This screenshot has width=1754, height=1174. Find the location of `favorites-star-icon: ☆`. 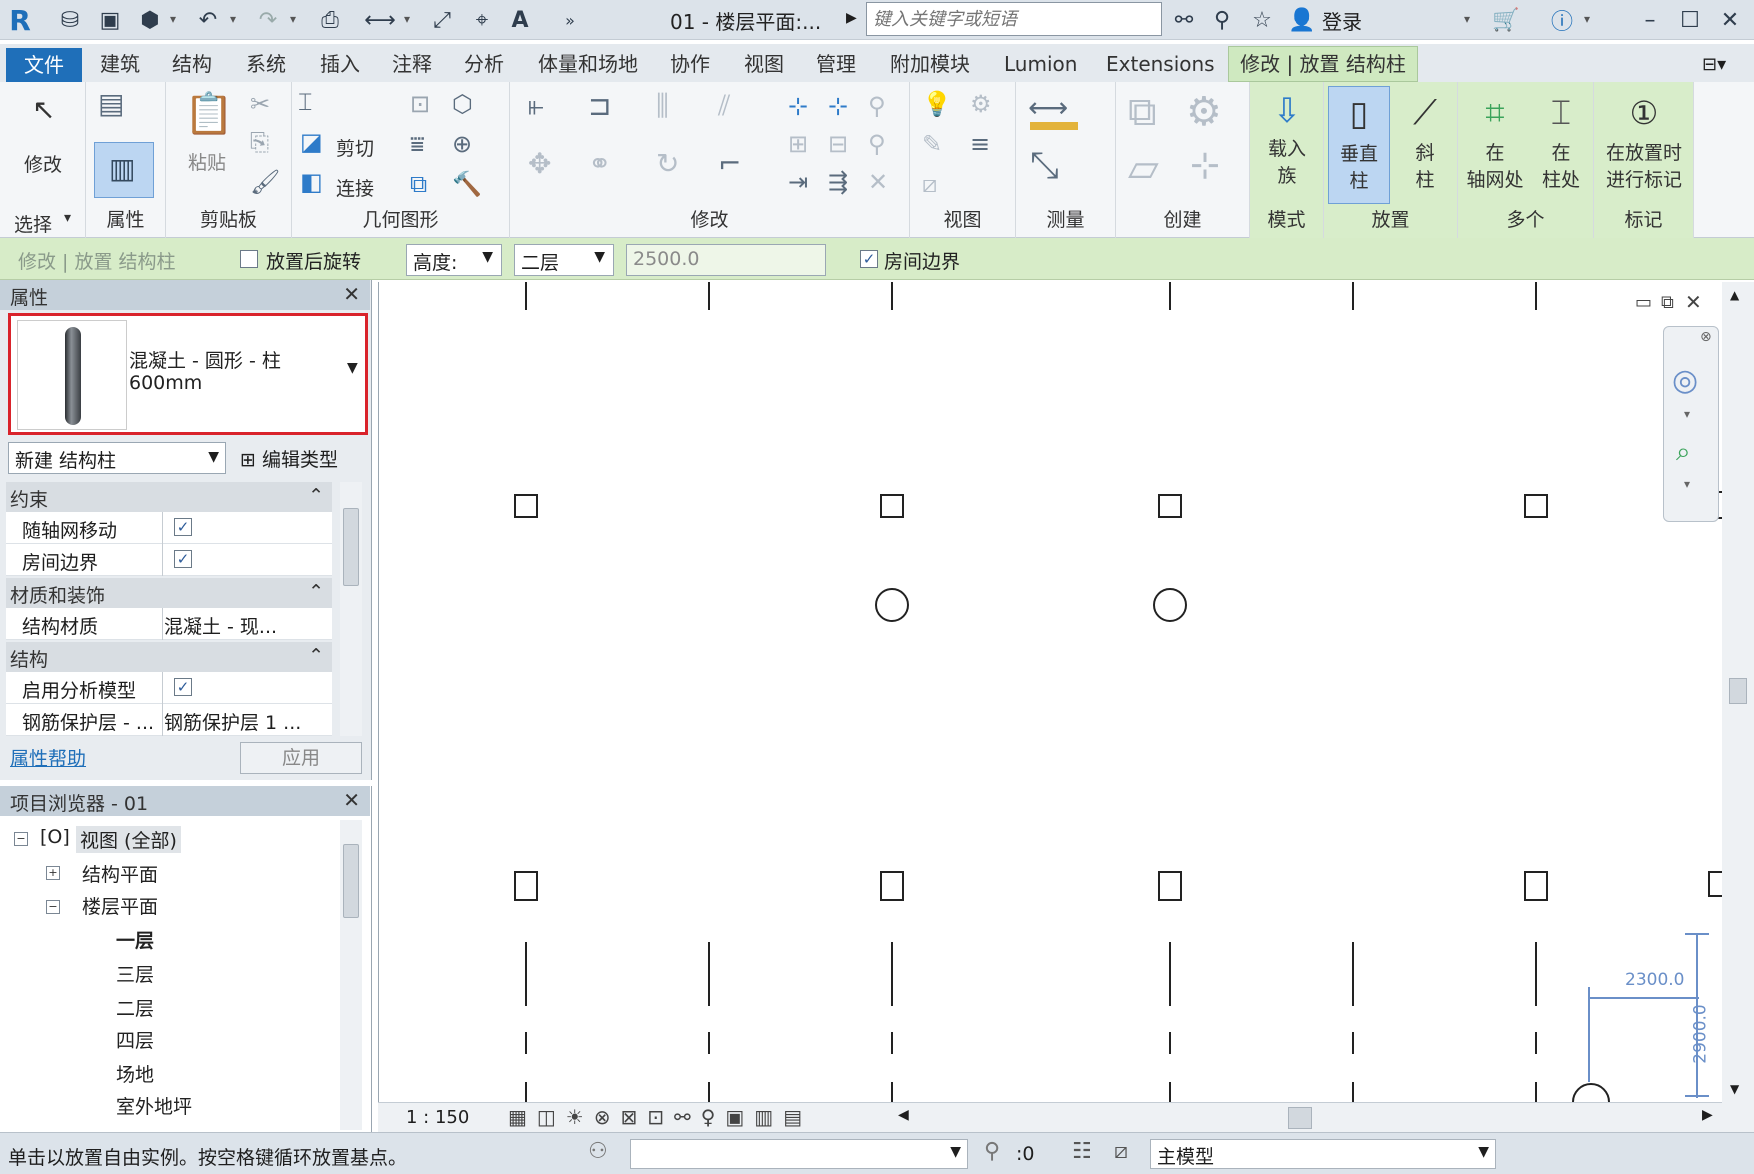

favorites-star-icon: ☆ is located at coordinates (1262, 20).